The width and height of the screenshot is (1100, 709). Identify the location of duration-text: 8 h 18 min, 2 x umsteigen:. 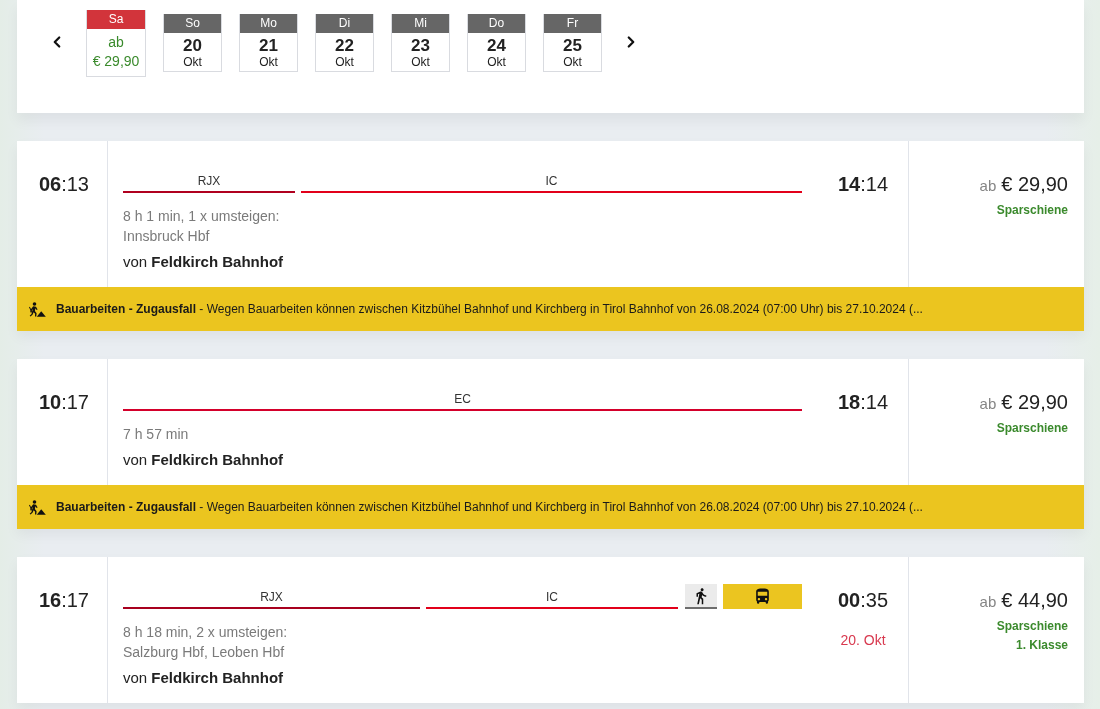
(206, 632).